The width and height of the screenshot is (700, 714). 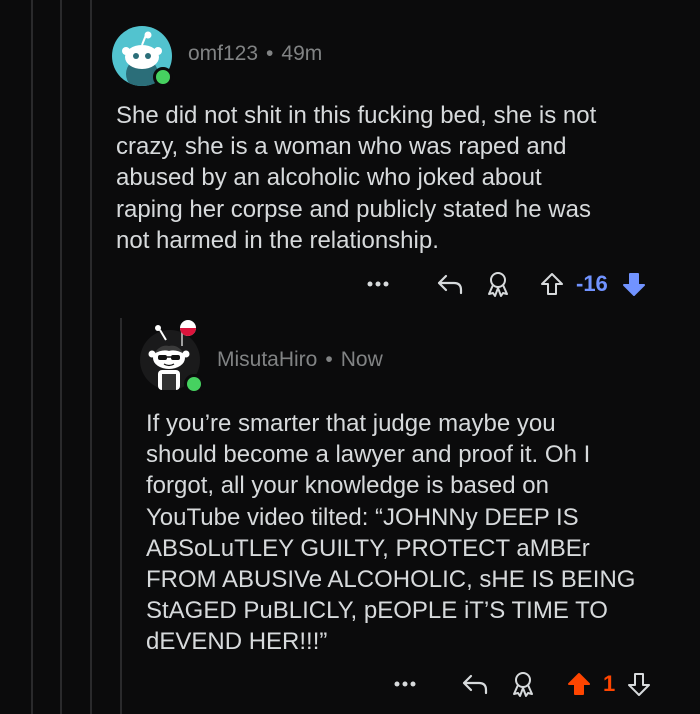 I want to click on timestamp: 49m, so click(x=302, y=53).